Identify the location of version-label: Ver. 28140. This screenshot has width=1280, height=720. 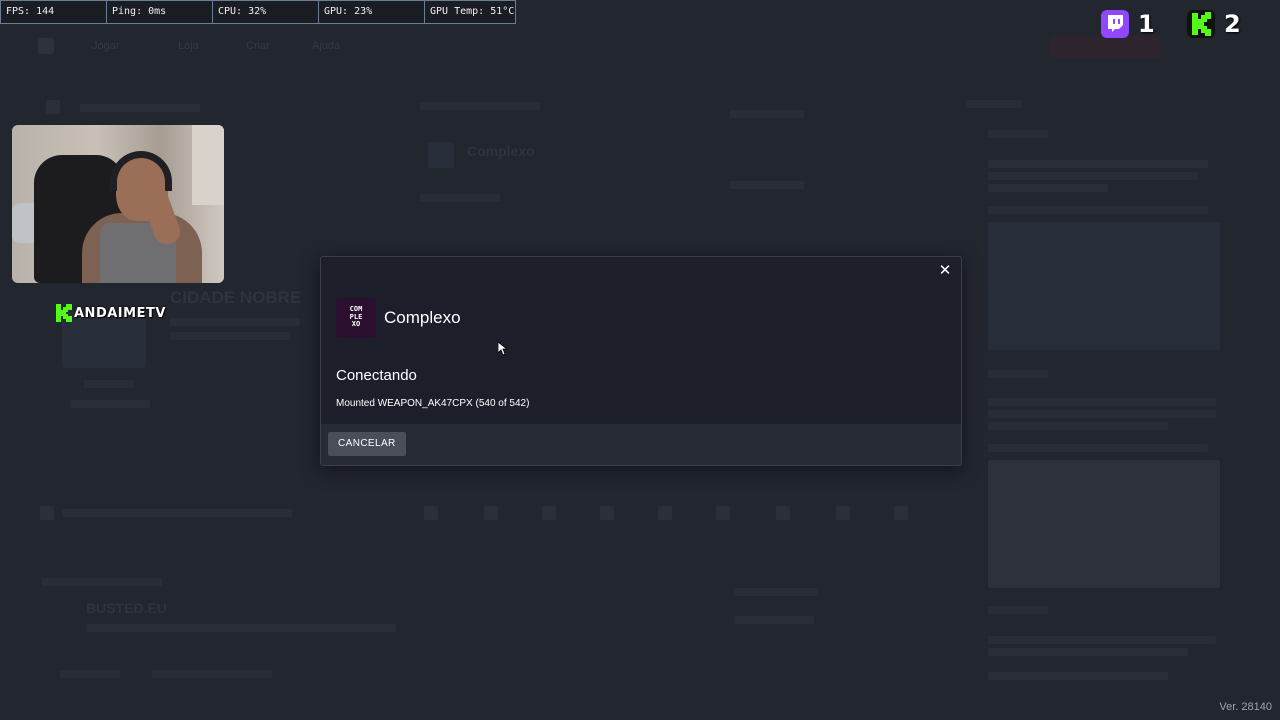
(1245, 707).